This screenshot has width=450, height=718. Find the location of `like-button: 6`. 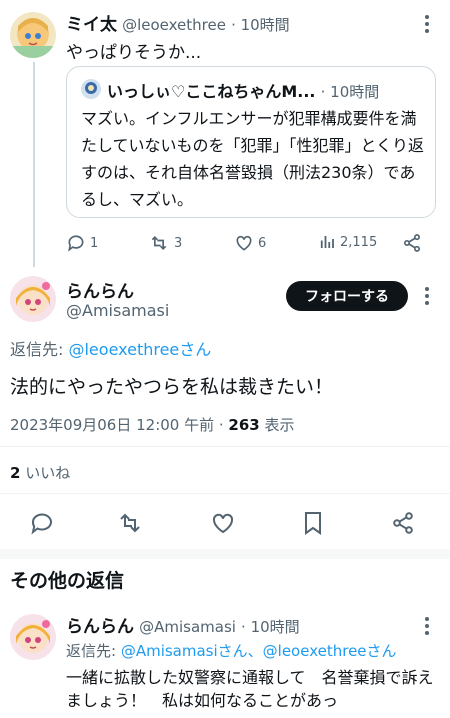

like-button: 6 is located at coordinates (250, 243).